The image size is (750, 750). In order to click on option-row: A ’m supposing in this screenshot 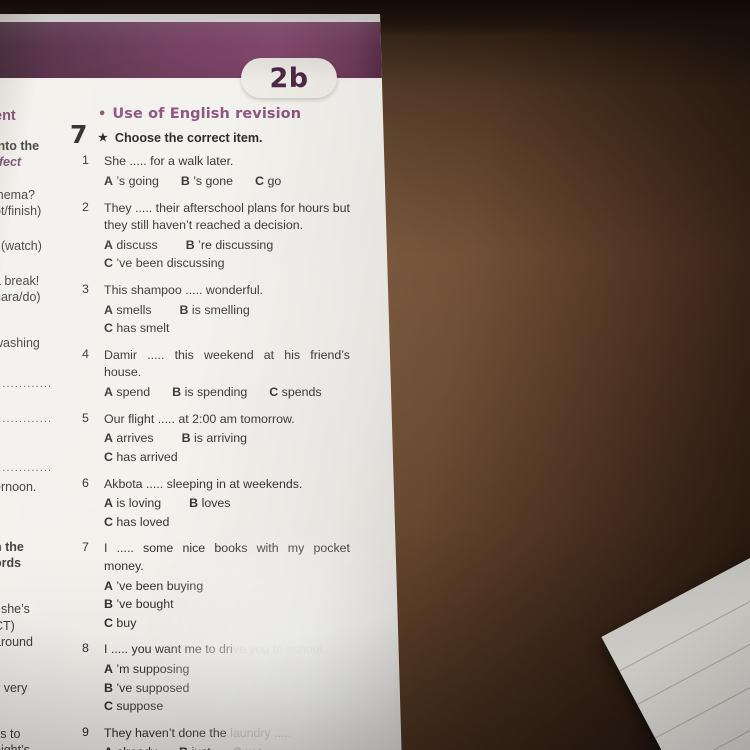, I will do `click(227, 669)`.